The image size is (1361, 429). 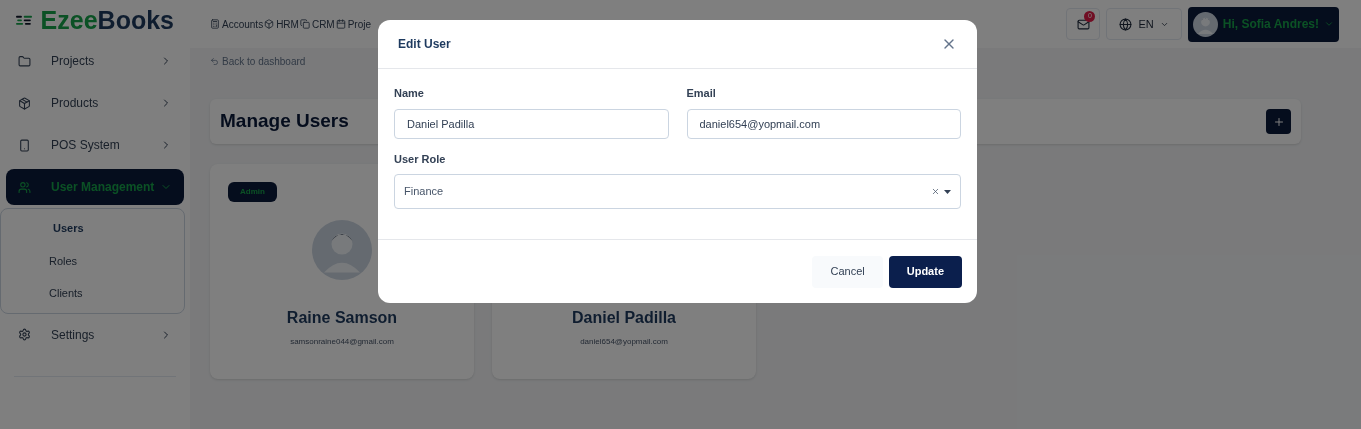 What do you see at coordinates (92, 260) in the screenshot?
I see `submenu-item: Roles` at bounding box center [92, 260].